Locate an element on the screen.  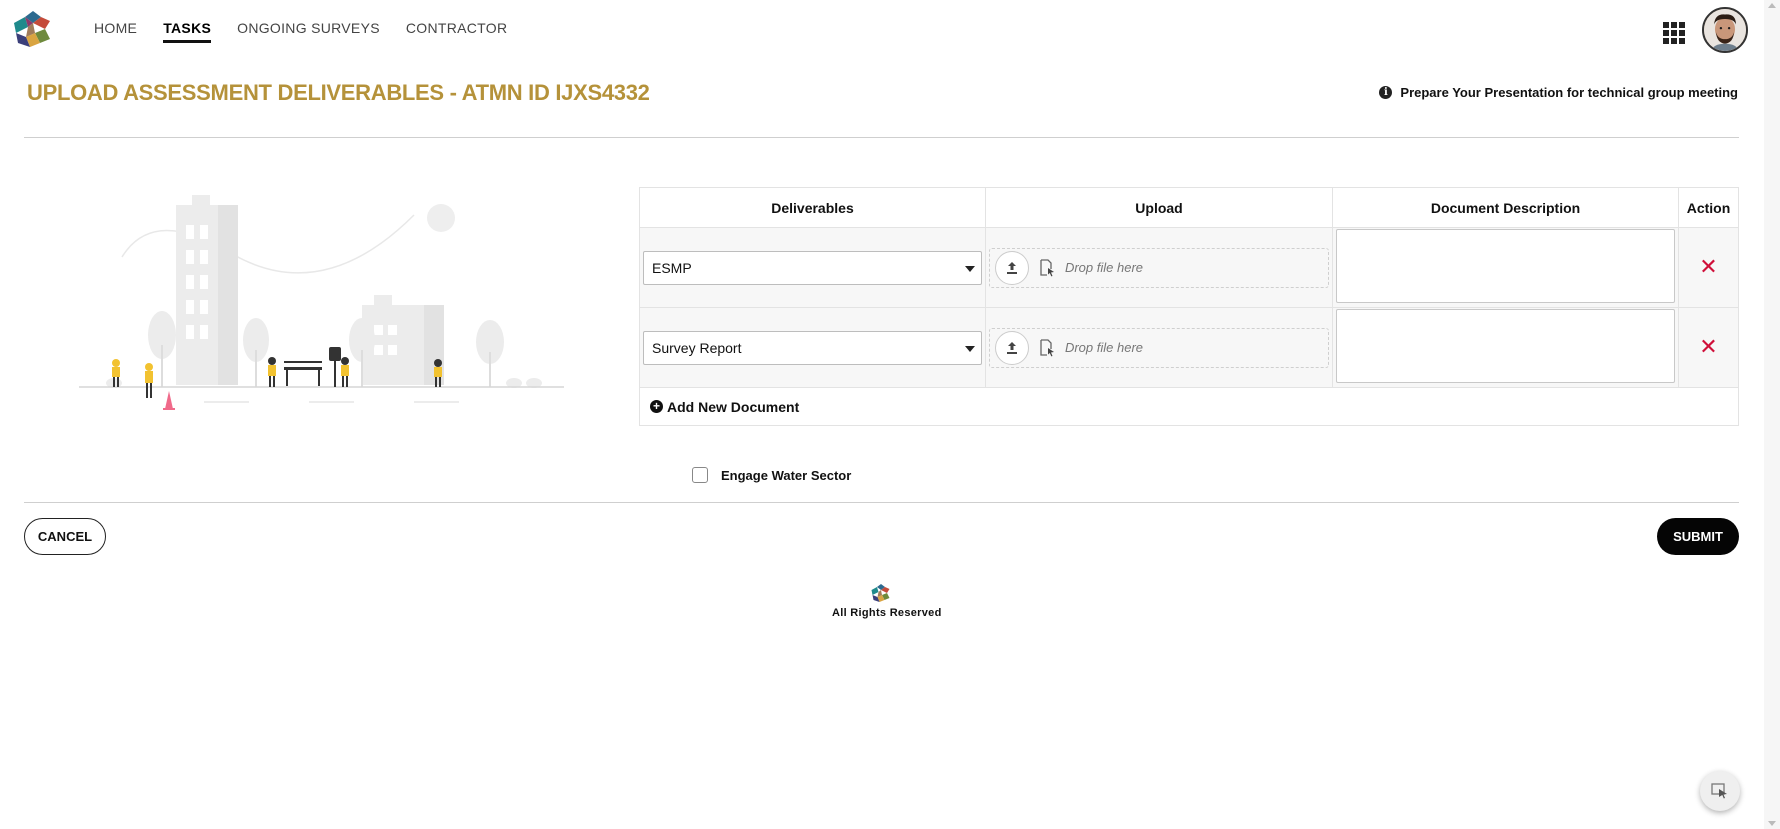
header-deliverables: Deliverables is located at coordinates (812, 207).